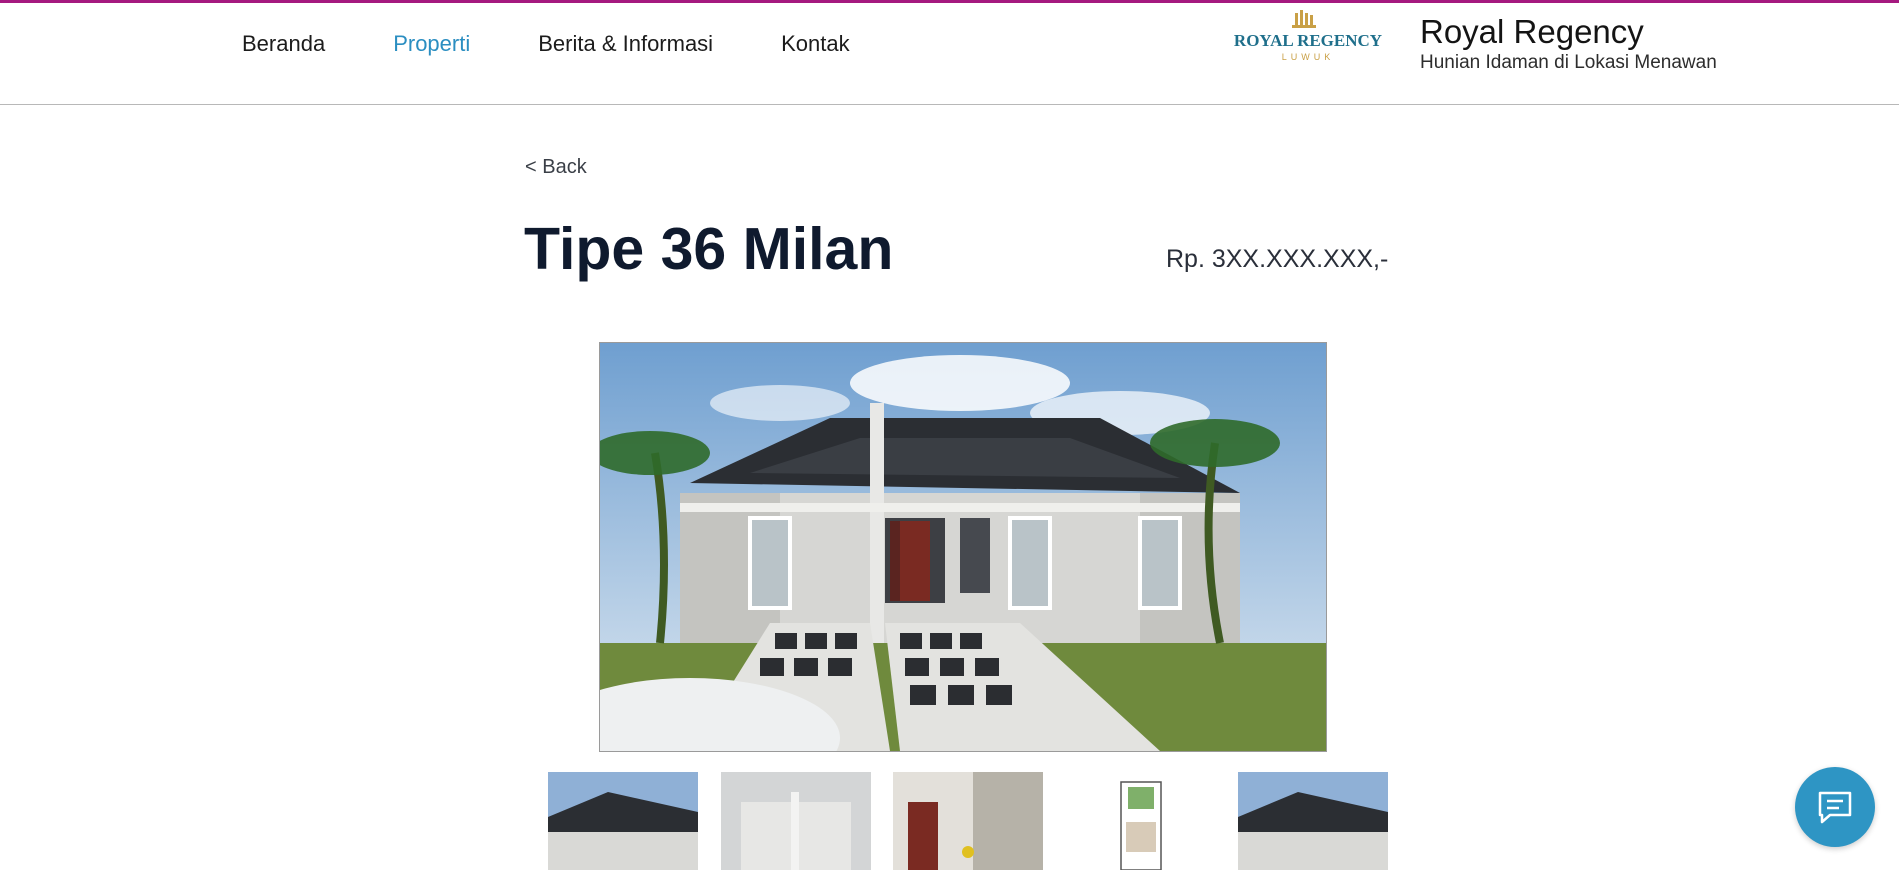 Image resolution: width=1899 pixels, height=870 pixels. I want to click on property-title: Tipe 36 Milan, so click(709, 249).